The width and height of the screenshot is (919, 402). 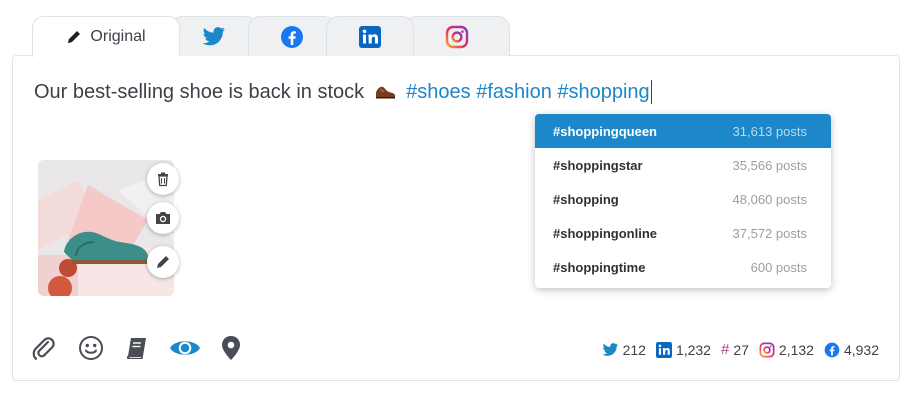 I want to click on paperclip-icon, so click(x=44, y=348).